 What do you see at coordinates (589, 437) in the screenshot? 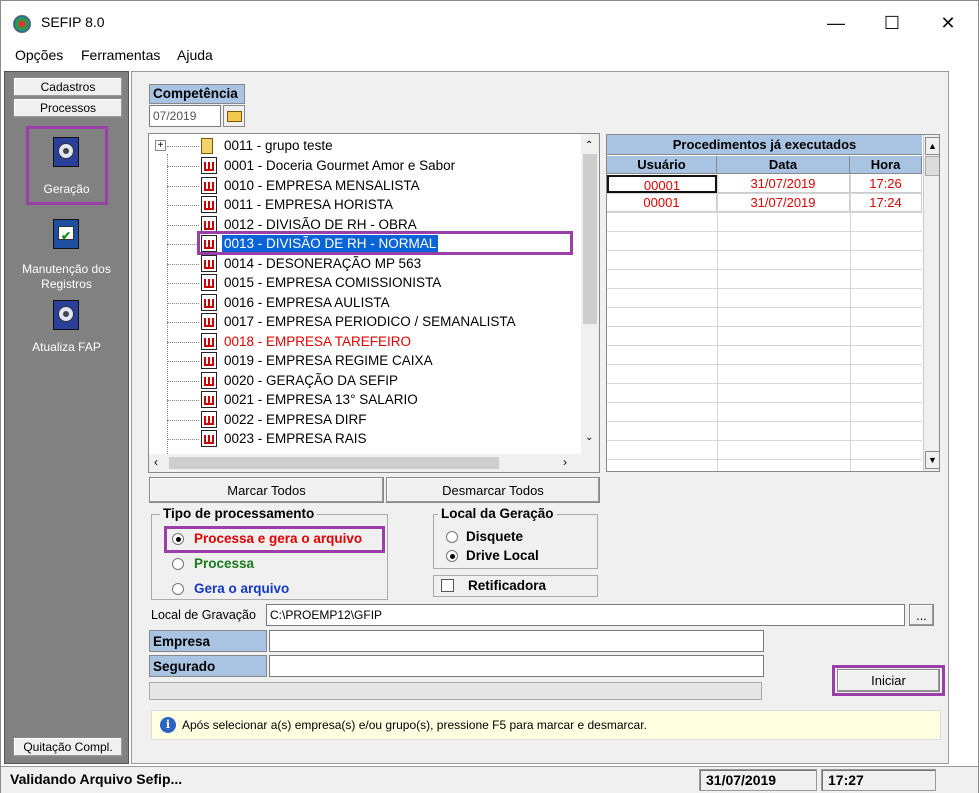
I see `scroll-down-icon: ⌄` at bounding box center [589, 437].